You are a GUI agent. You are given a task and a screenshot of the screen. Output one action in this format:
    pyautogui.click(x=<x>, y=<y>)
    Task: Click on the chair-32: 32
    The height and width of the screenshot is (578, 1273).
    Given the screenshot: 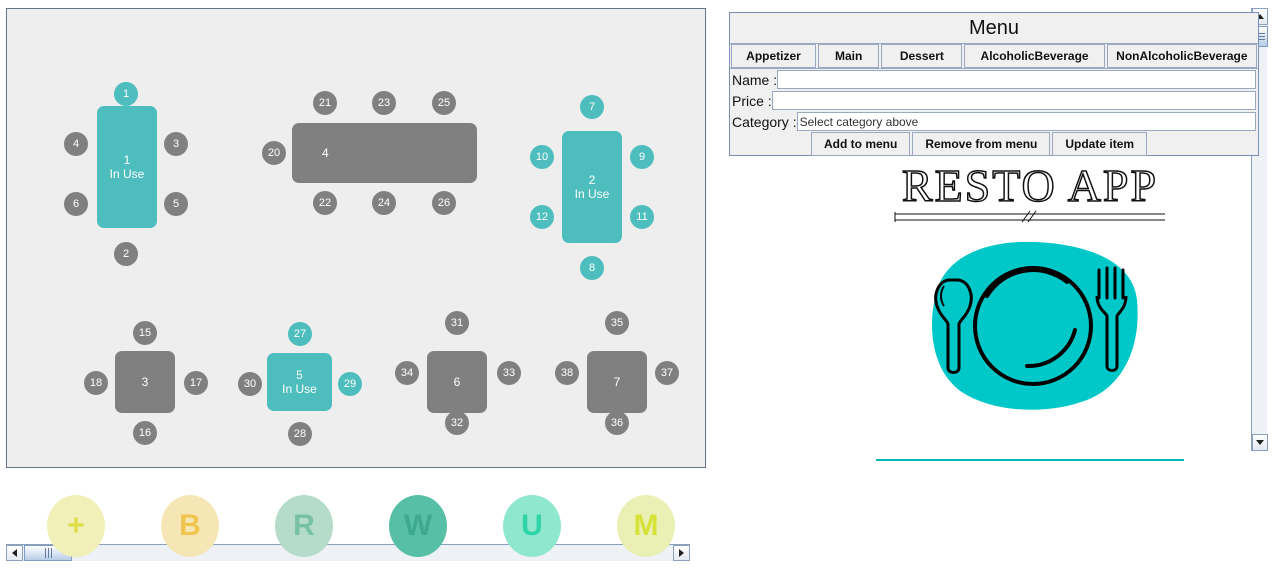 What is the action you would take?
    pyautogui.click(x=457, y=423)
    